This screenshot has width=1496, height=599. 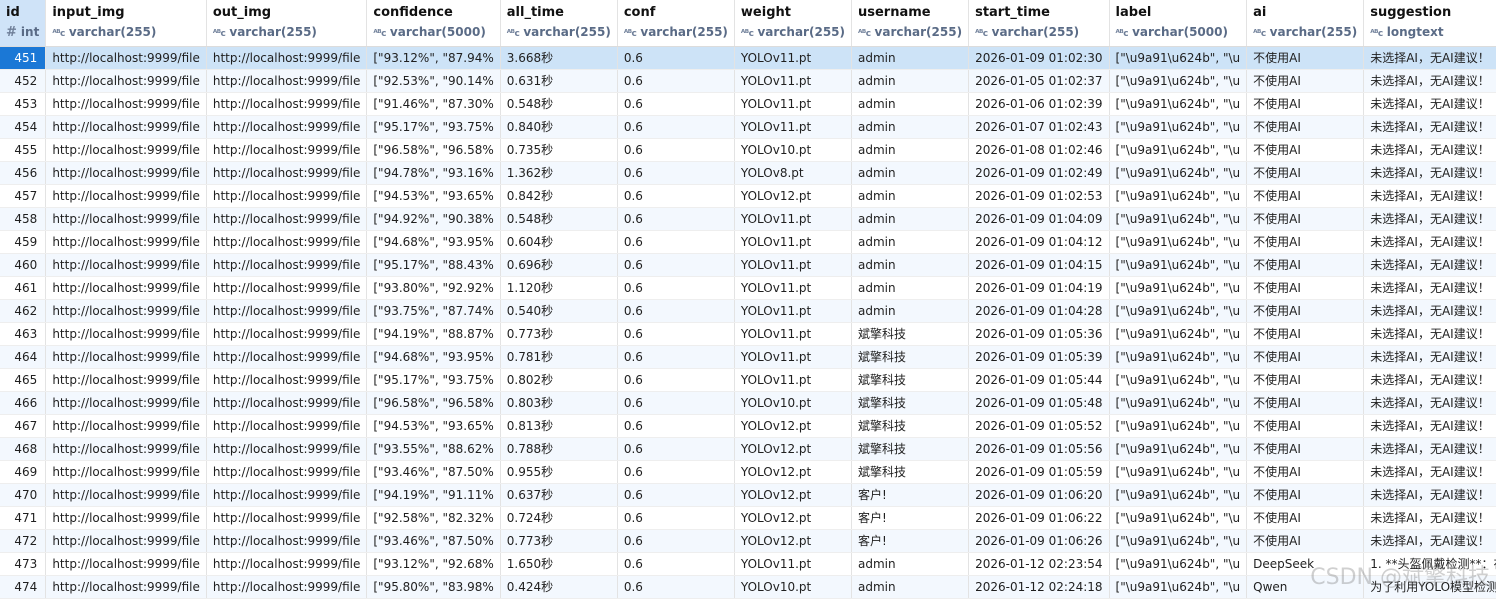 I want to click on cell-all-time: 1.120秒, so click(x=559, y=288).